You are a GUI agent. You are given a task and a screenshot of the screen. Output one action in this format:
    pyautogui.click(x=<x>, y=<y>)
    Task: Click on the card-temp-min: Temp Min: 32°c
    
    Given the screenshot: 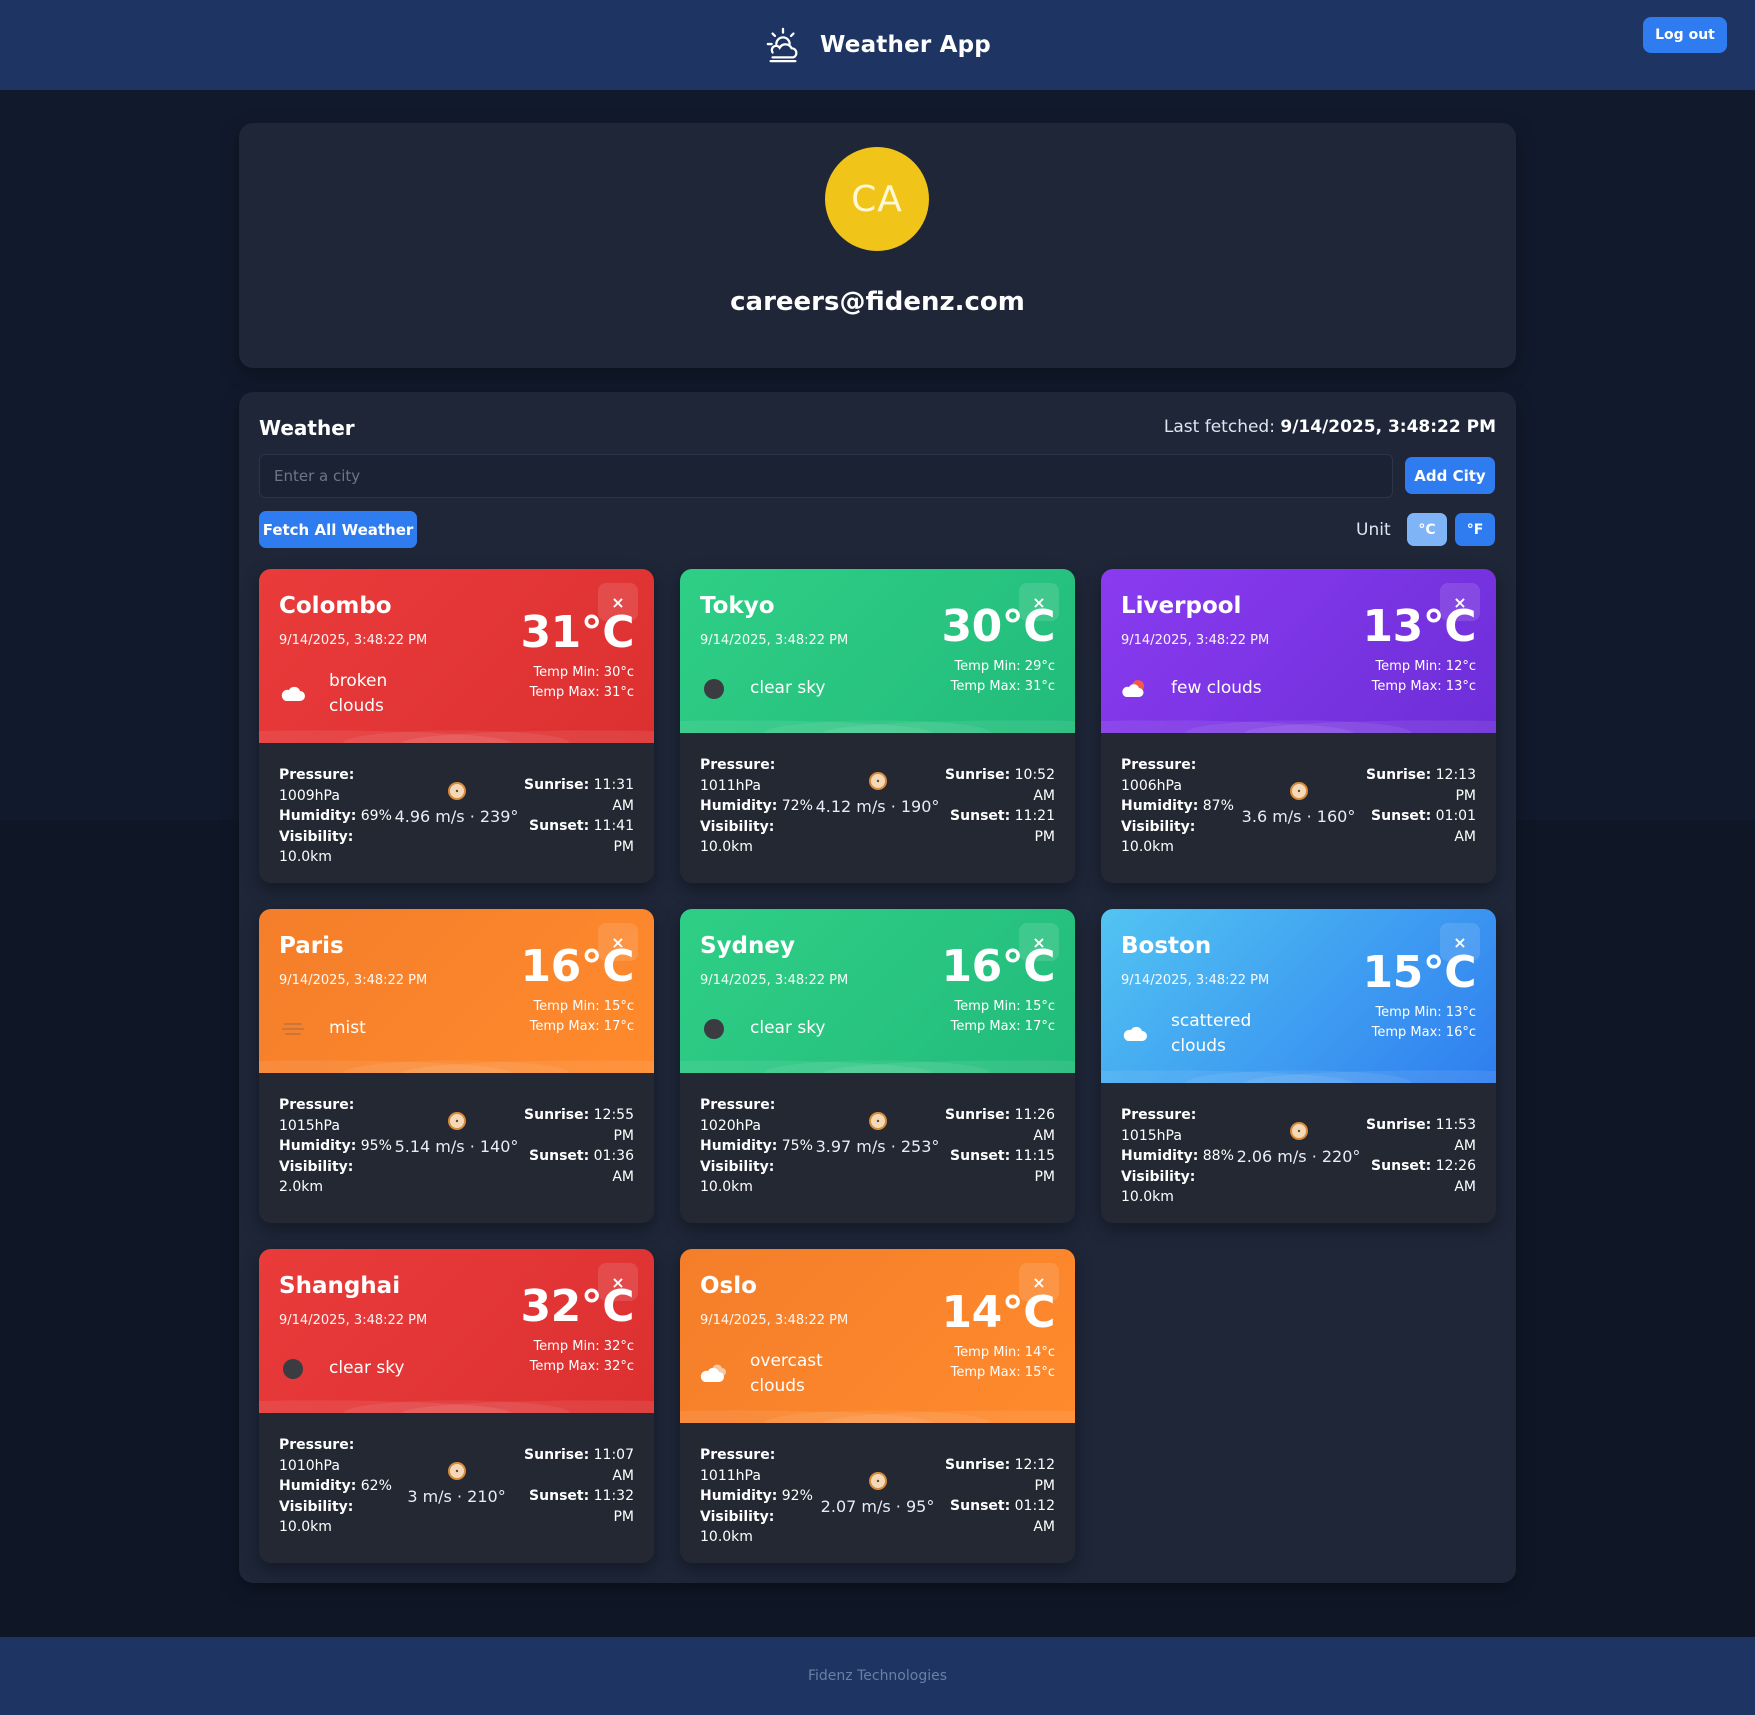 What is the action you would take?
    pyautogui.click(x=583, y=1346)
    